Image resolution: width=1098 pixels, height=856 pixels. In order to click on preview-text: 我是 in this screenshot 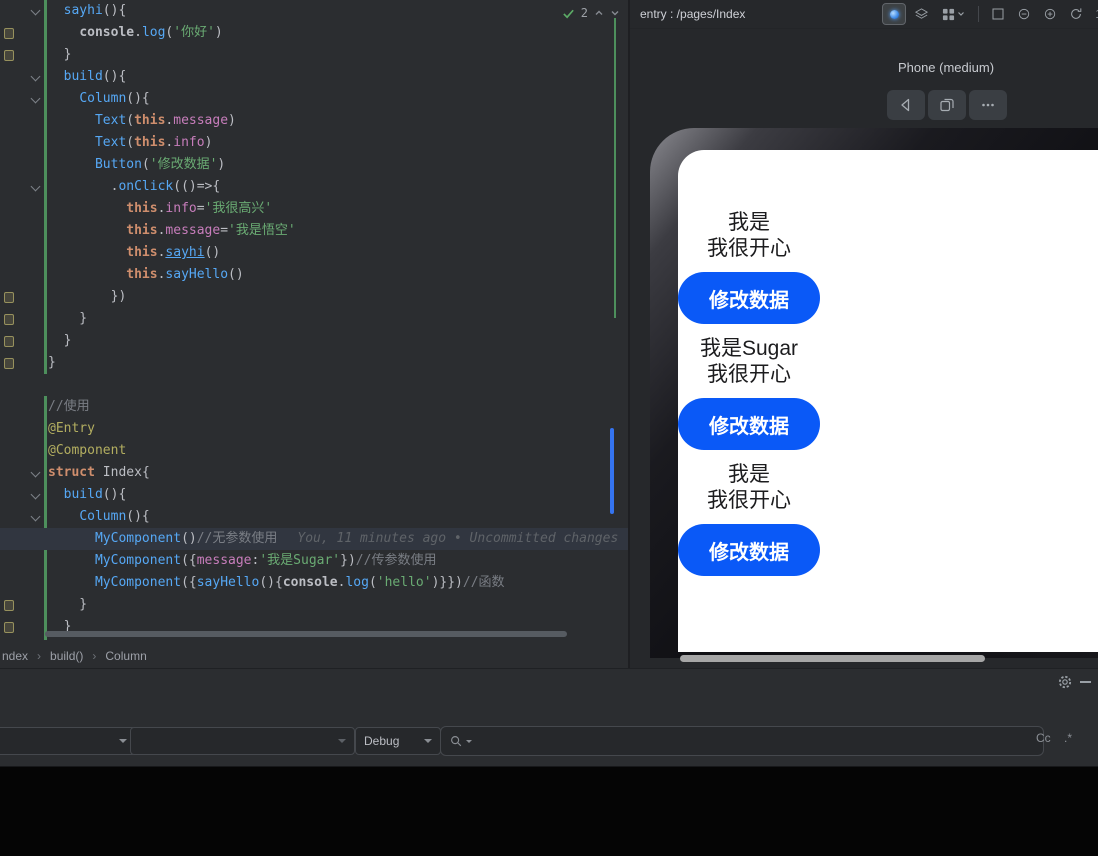, I will do `click(749, 474)`.